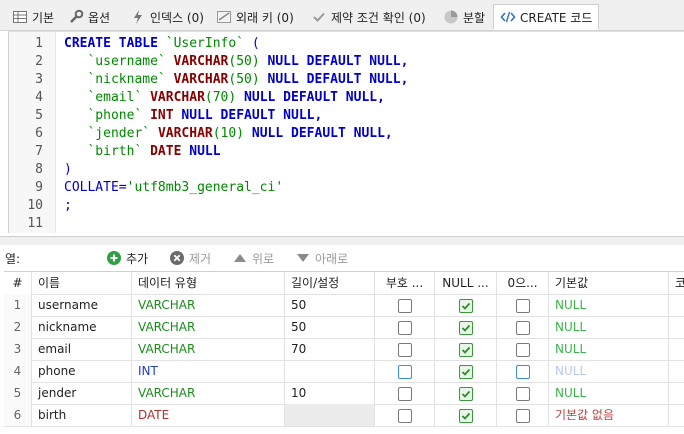 The height and width of the screenshot is (434, 684). What do you see at coordinates (82, 371) in the screenshot?
I see `column-name-cell: phone` at bounding box center [82, 371].